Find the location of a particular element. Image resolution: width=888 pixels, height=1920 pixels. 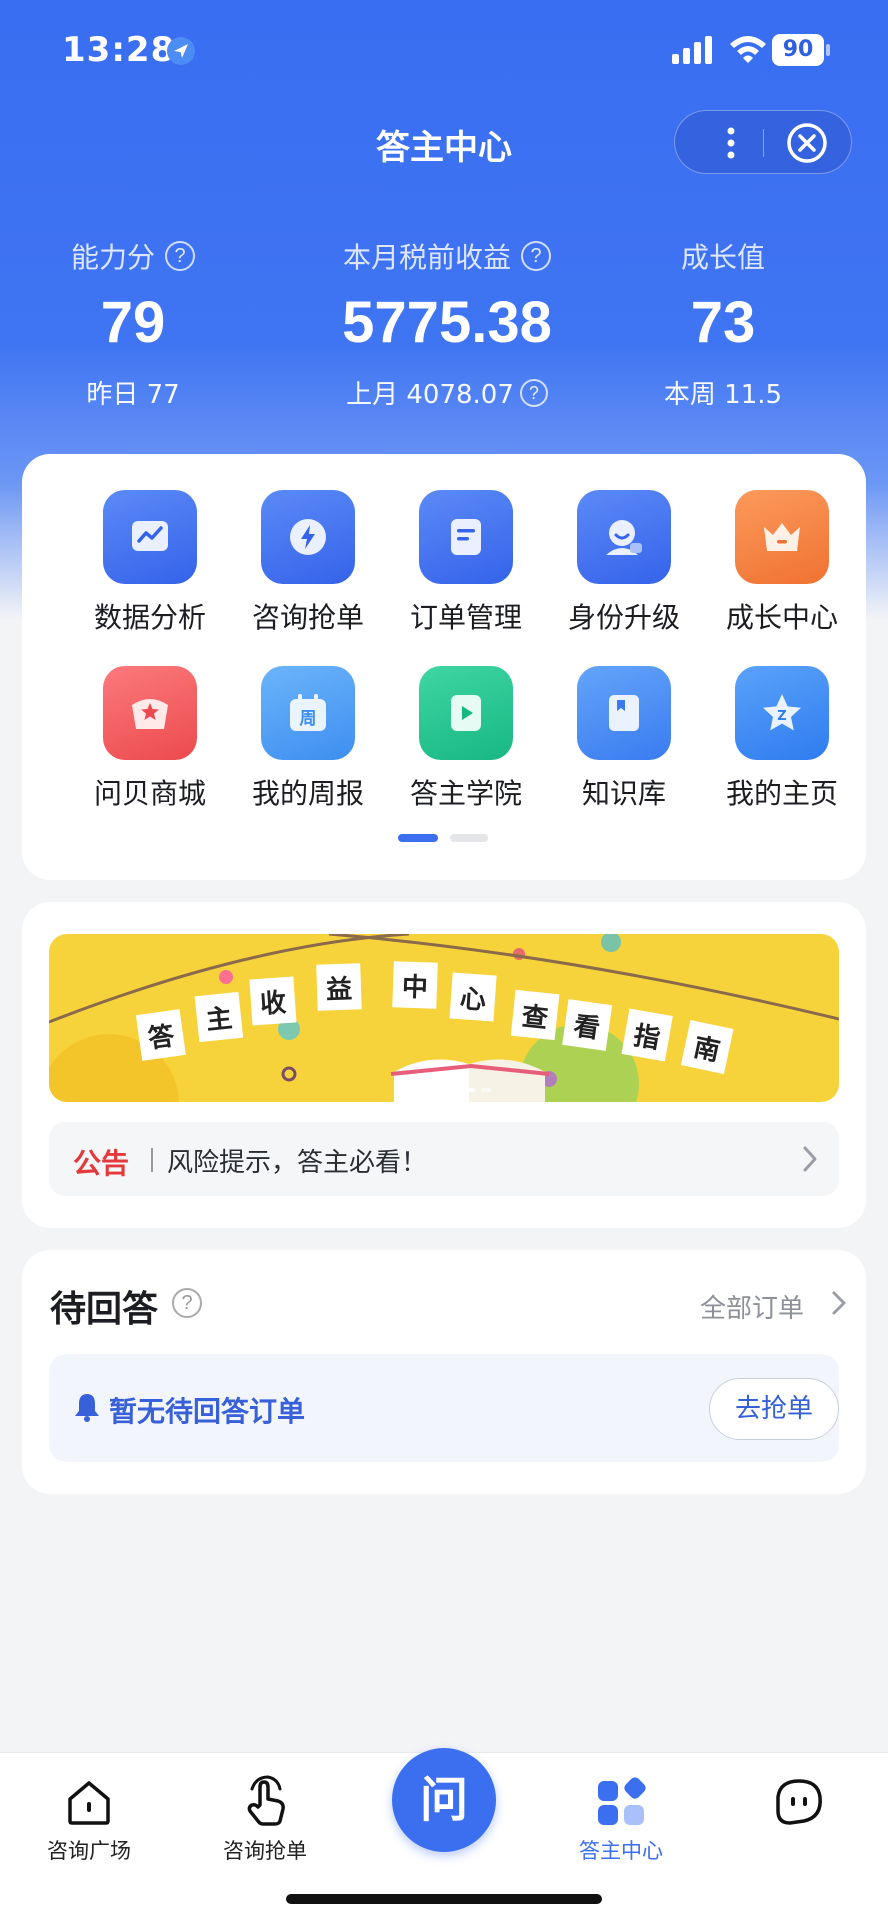

mini-program-capsule is located at coordinates (763, 142).